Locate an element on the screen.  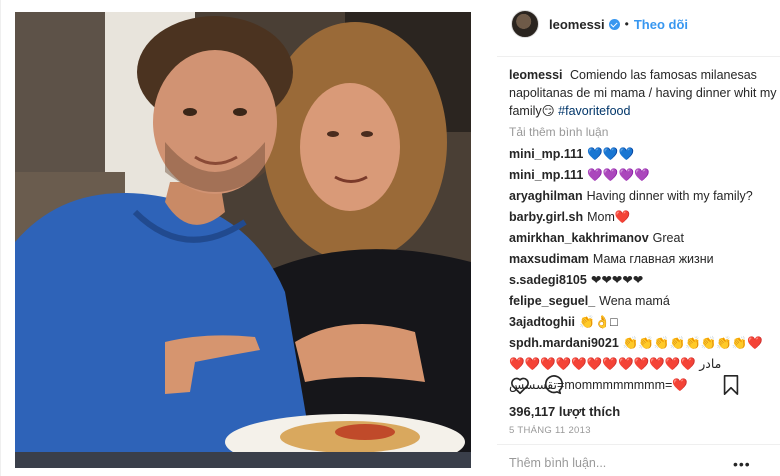
comment-row: mini_mp.111 💜💜💜💜 is located at coordinates (643, 175).